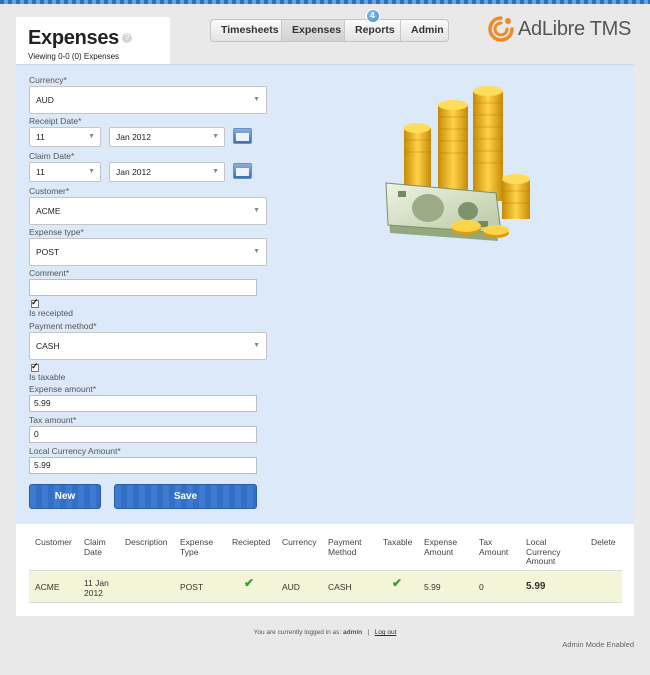 The image size is (650, 675). What do you see at coordinates (53, 542) in the screenshot?
I see `col-customer: Customer` at bounding box center [53, 542].